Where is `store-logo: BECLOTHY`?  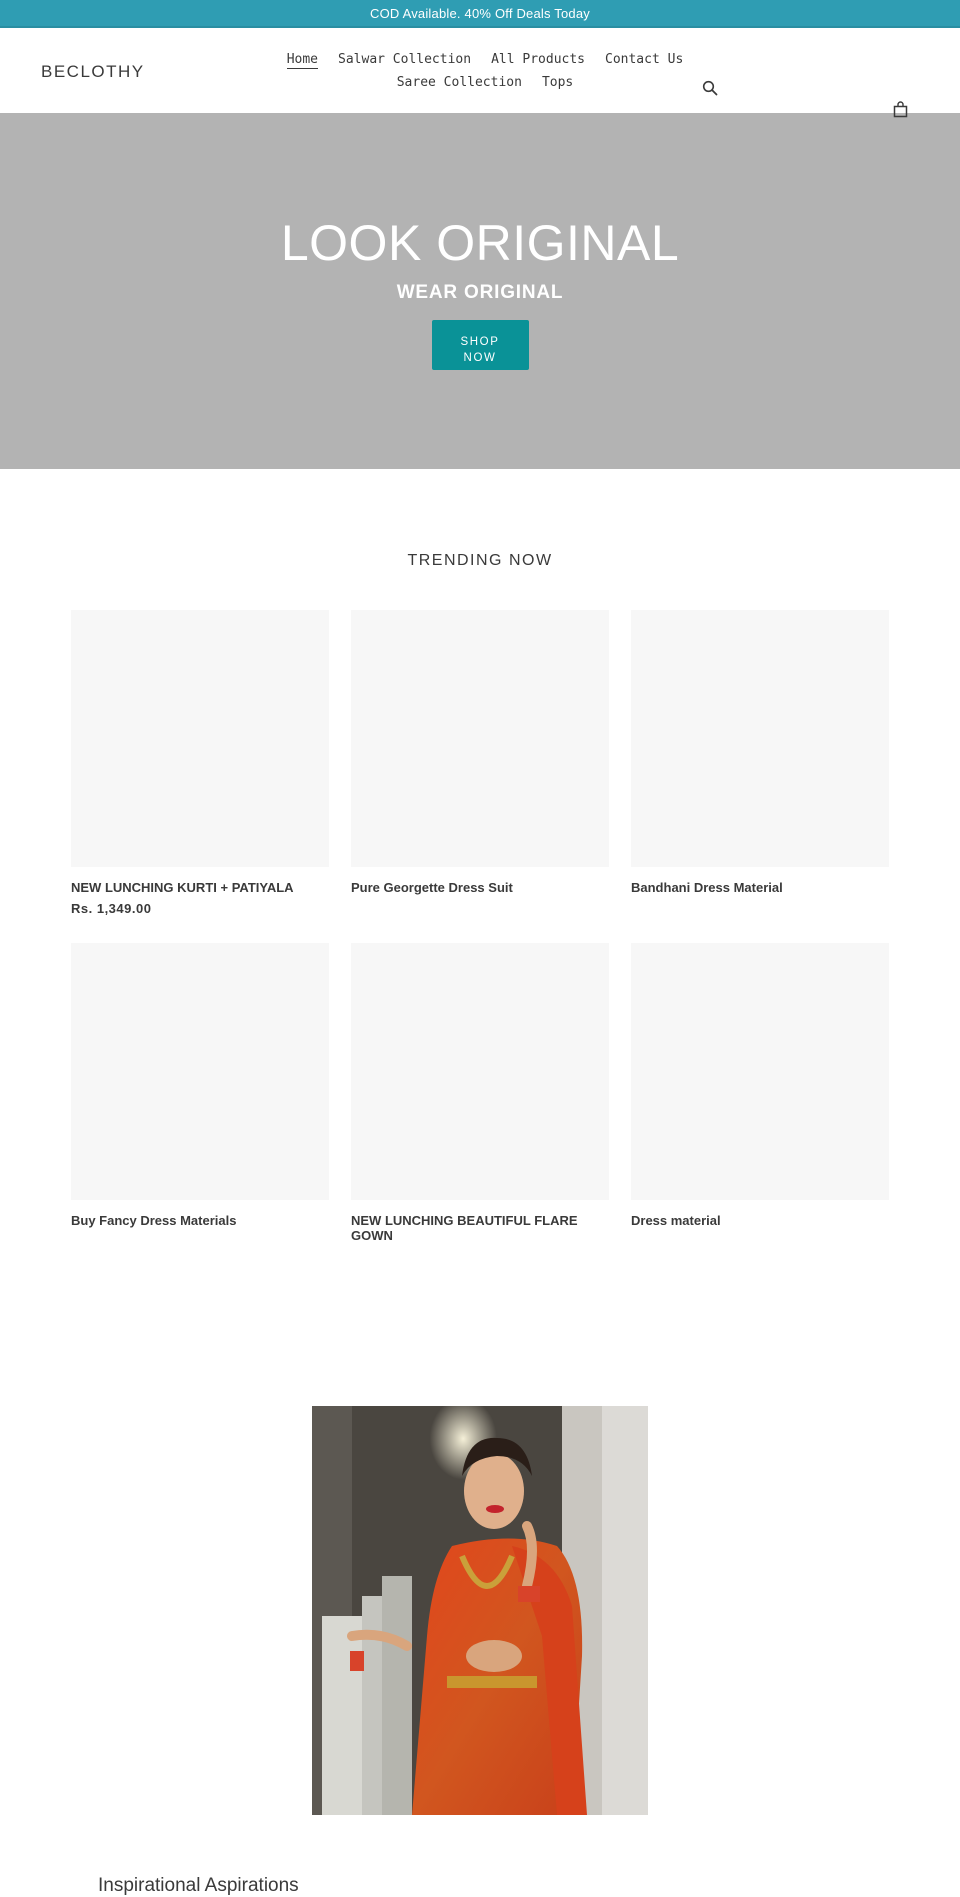 store-logo: BECLOTHY is located at coordinates (93, 72).